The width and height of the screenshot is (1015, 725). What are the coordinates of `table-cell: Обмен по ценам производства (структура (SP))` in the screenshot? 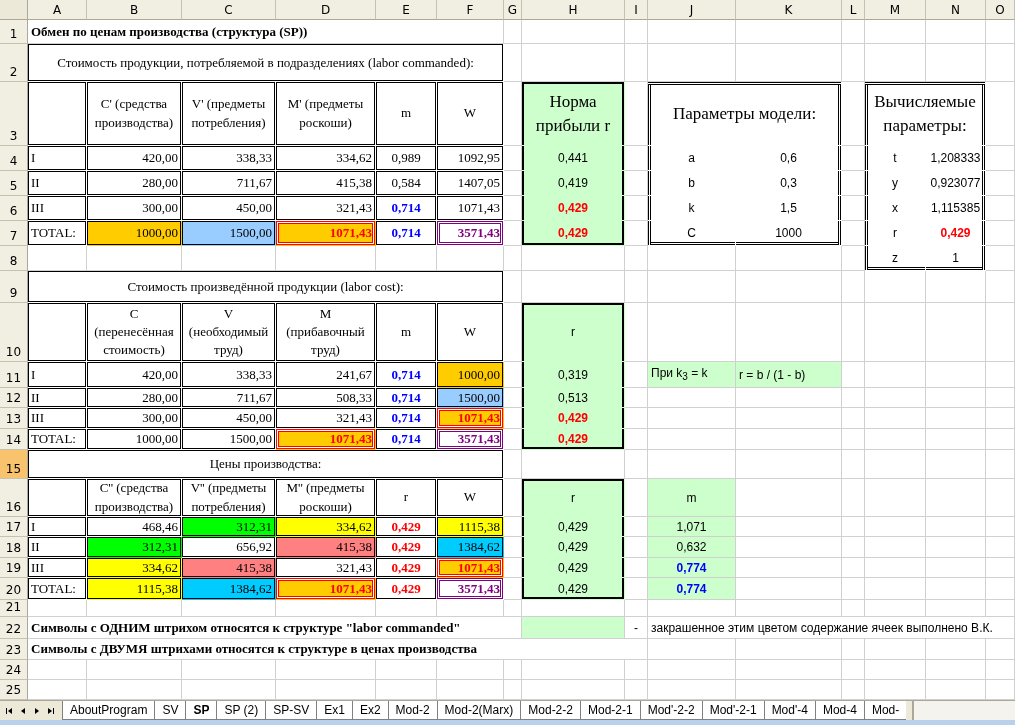 It's located at (266, 32).